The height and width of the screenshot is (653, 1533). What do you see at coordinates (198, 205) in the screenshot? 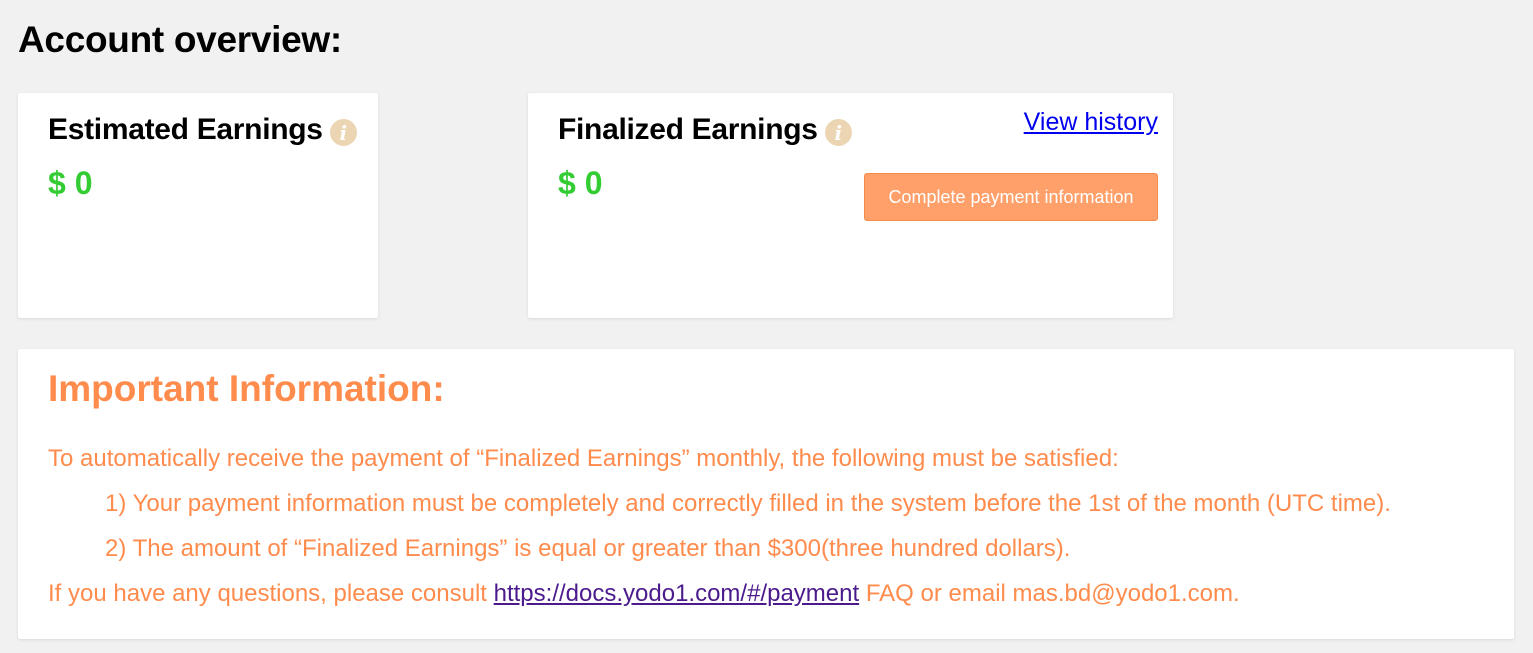
I see `estimated-earnings-card: Estimated Earnings i $ 0` at bounding box center [198, 205].